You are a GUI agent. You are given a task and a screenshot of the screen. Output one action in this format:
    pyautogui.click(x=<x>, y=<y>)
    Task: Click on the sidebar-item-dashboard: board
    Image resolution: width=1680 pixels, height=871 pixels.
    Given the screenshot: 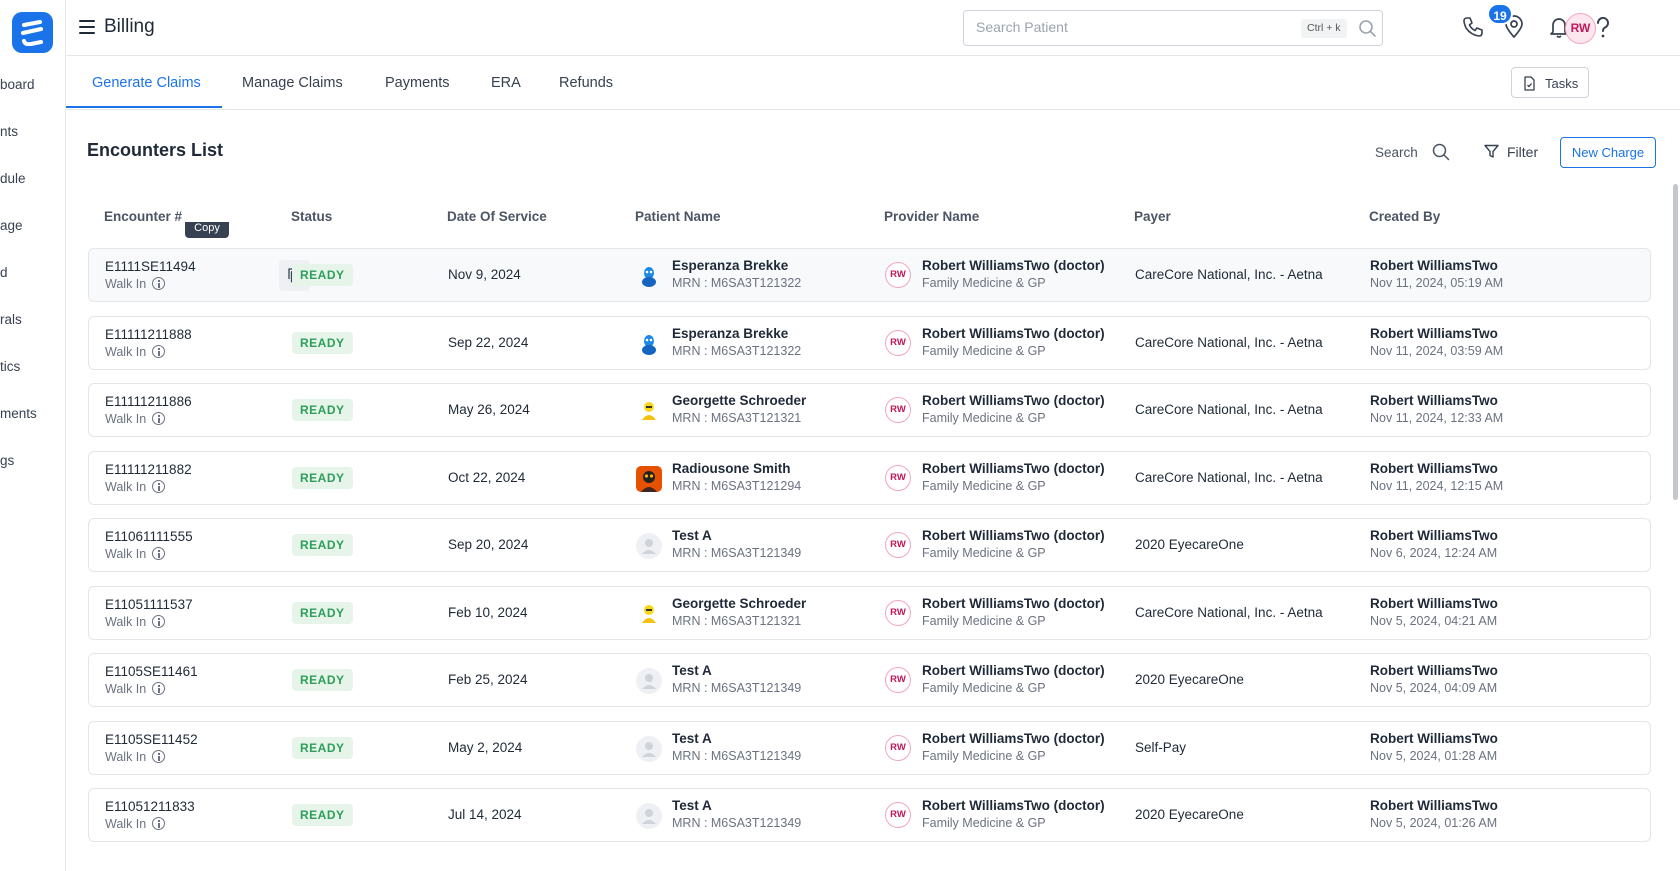 What is the action you would take?
    pyautogui.click(x=17, y=84)
    